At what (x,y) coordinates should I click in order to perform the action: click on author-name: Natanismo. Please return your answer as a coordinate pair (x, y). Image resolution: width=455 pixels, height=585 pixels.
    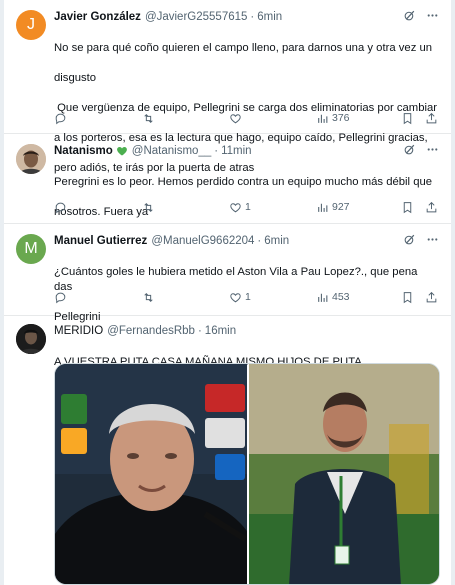
    Looking at the image, I should click on (83, 151).